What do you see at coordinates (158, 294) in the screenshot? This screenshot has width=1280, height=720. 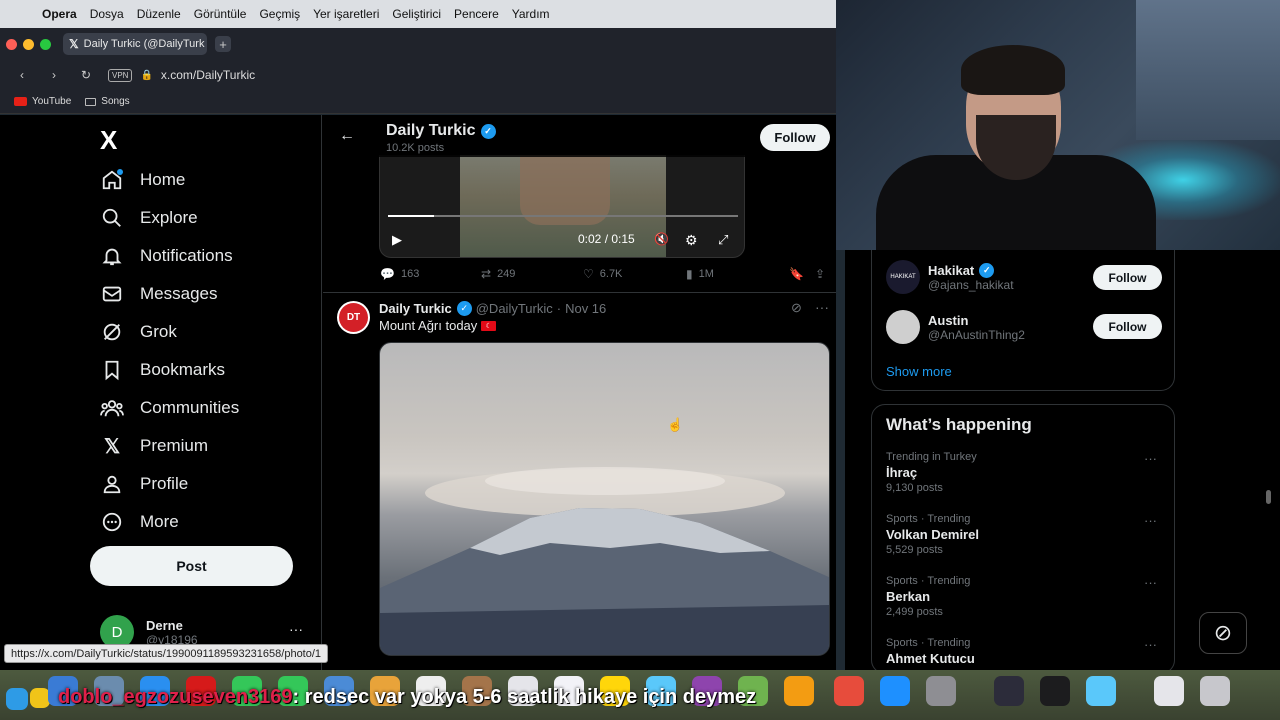 I see `sidebar-item-messages: Messages` at bounding box center [158, 294].